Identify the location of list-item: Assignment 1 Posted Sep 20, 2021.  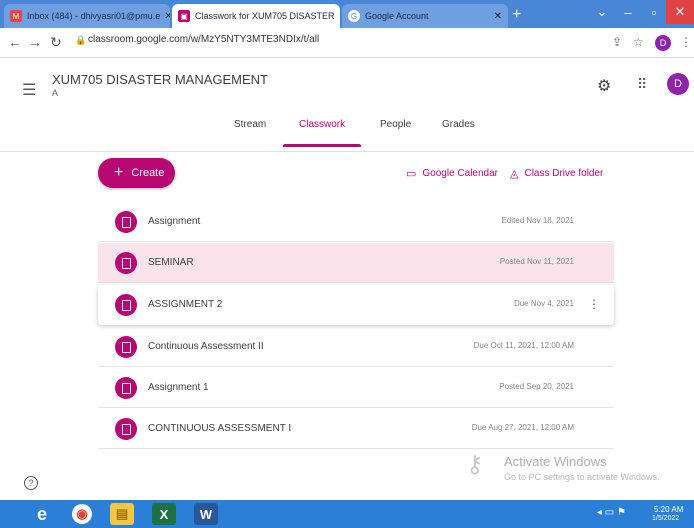
(356, 388).